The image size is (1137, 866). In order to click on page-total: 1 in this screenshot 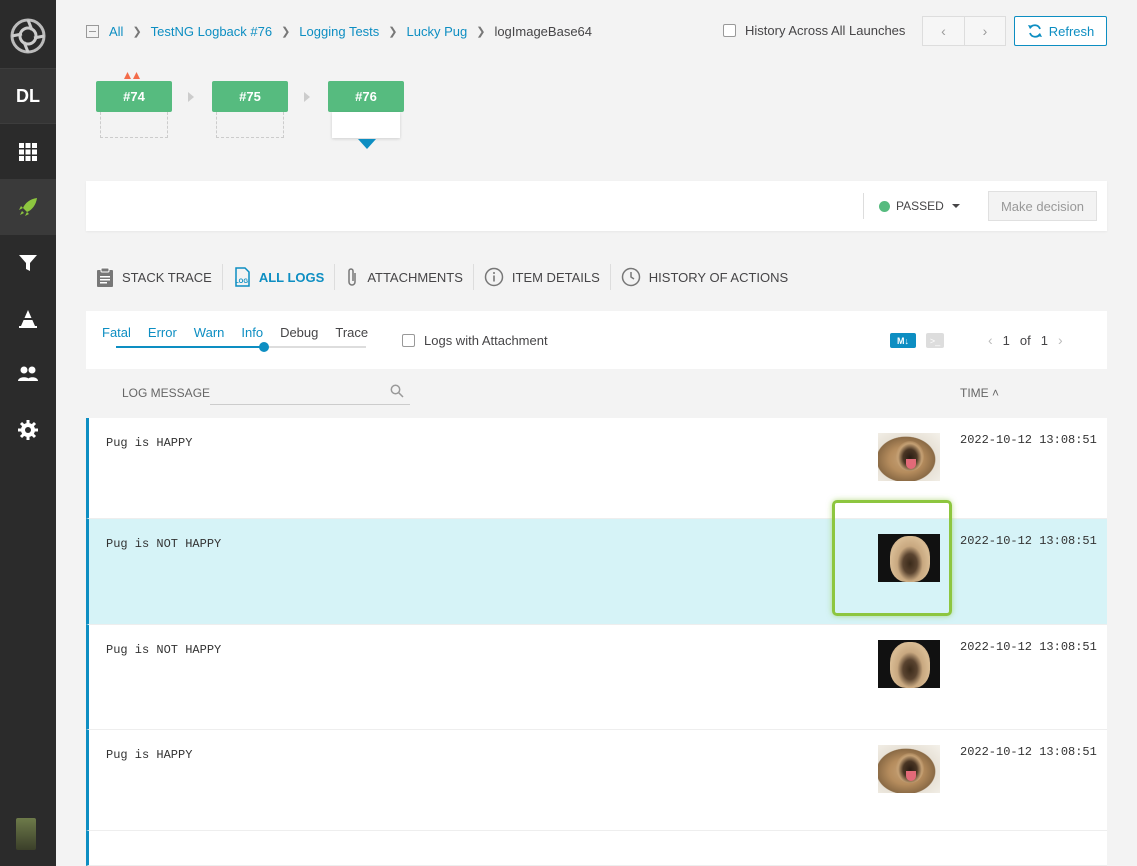, I will do `click(1044, 340)`.